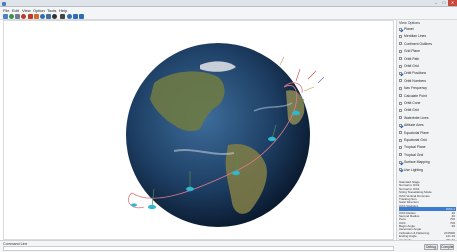 Image resolution: width=457 pixels, height=252 pixels. I want to click on toolbar, so click(228, 16).